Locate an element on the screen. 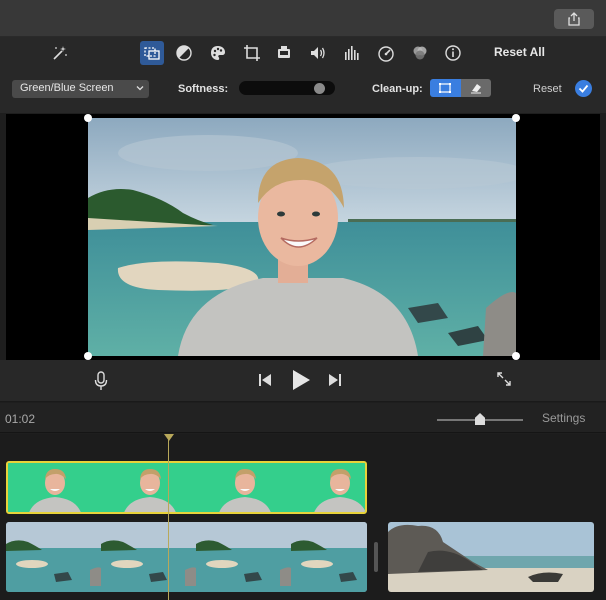 The width and height of the screenshot is (606, 600). video-overlay-icon is located at coordinates (152, 53).